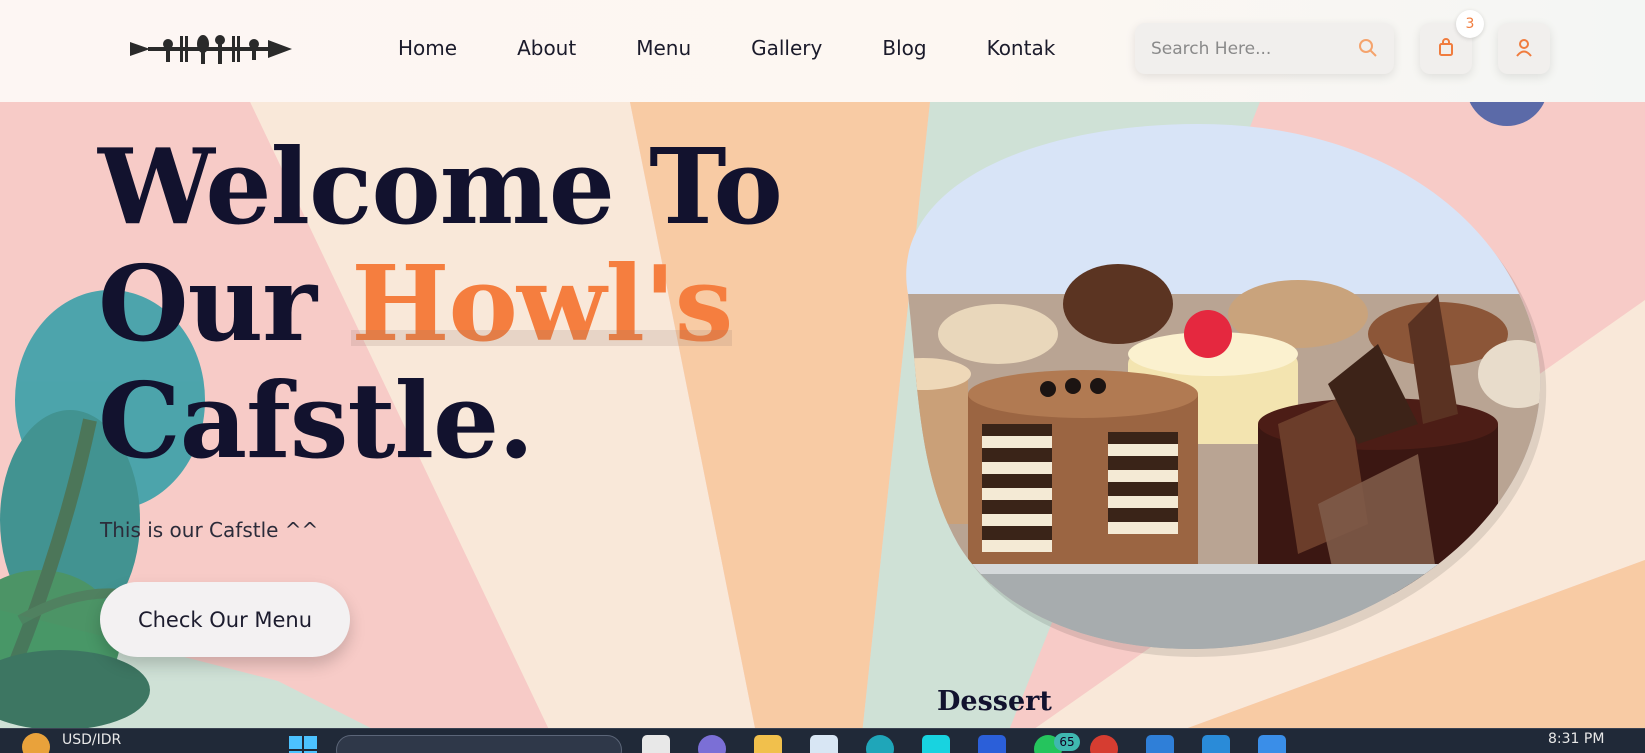 This screenshot has height=753, width=1645. What do you see at coordinates (1368, 48) in the screenshot?
I see `search-icon` at bounding box center [1368, 48].